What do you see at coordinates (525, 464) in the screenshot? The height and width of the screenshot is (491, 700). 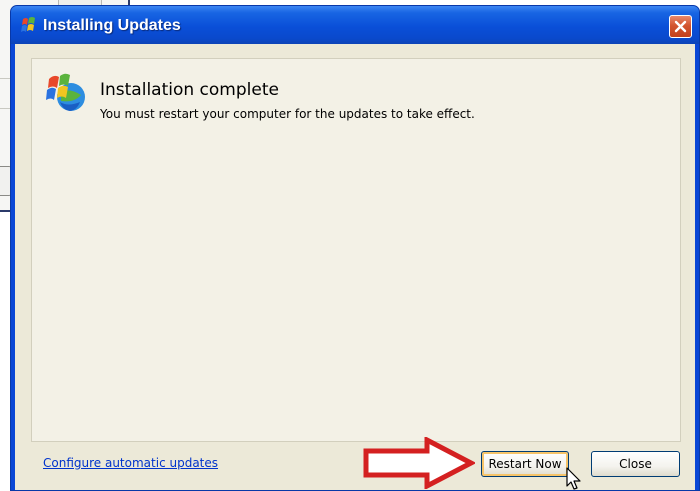 I see `restart-now-button: Restart Now` at bounding box center [525, 464].